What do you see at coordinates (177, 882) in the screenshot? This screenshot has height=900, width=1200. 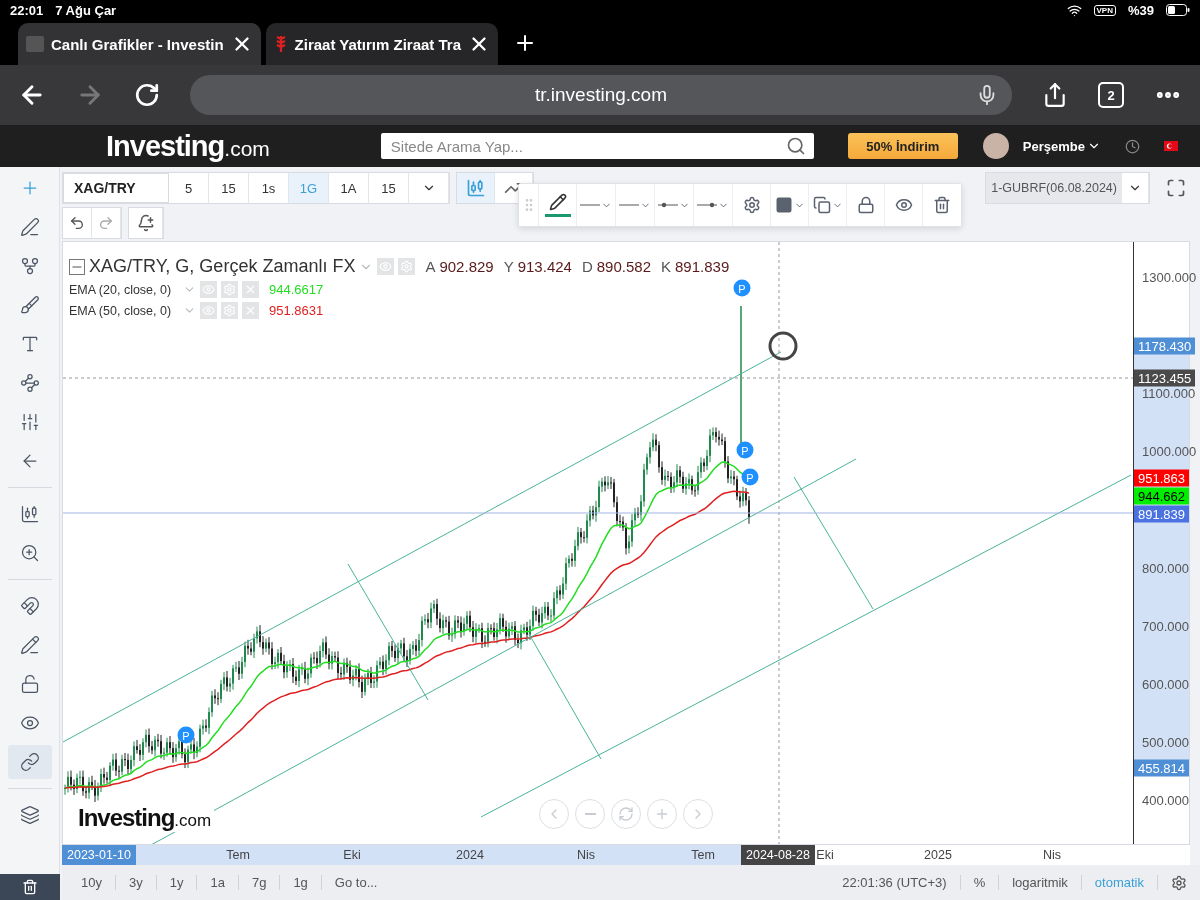 I see `range-button: 1y` at bounding box center [177, 882].